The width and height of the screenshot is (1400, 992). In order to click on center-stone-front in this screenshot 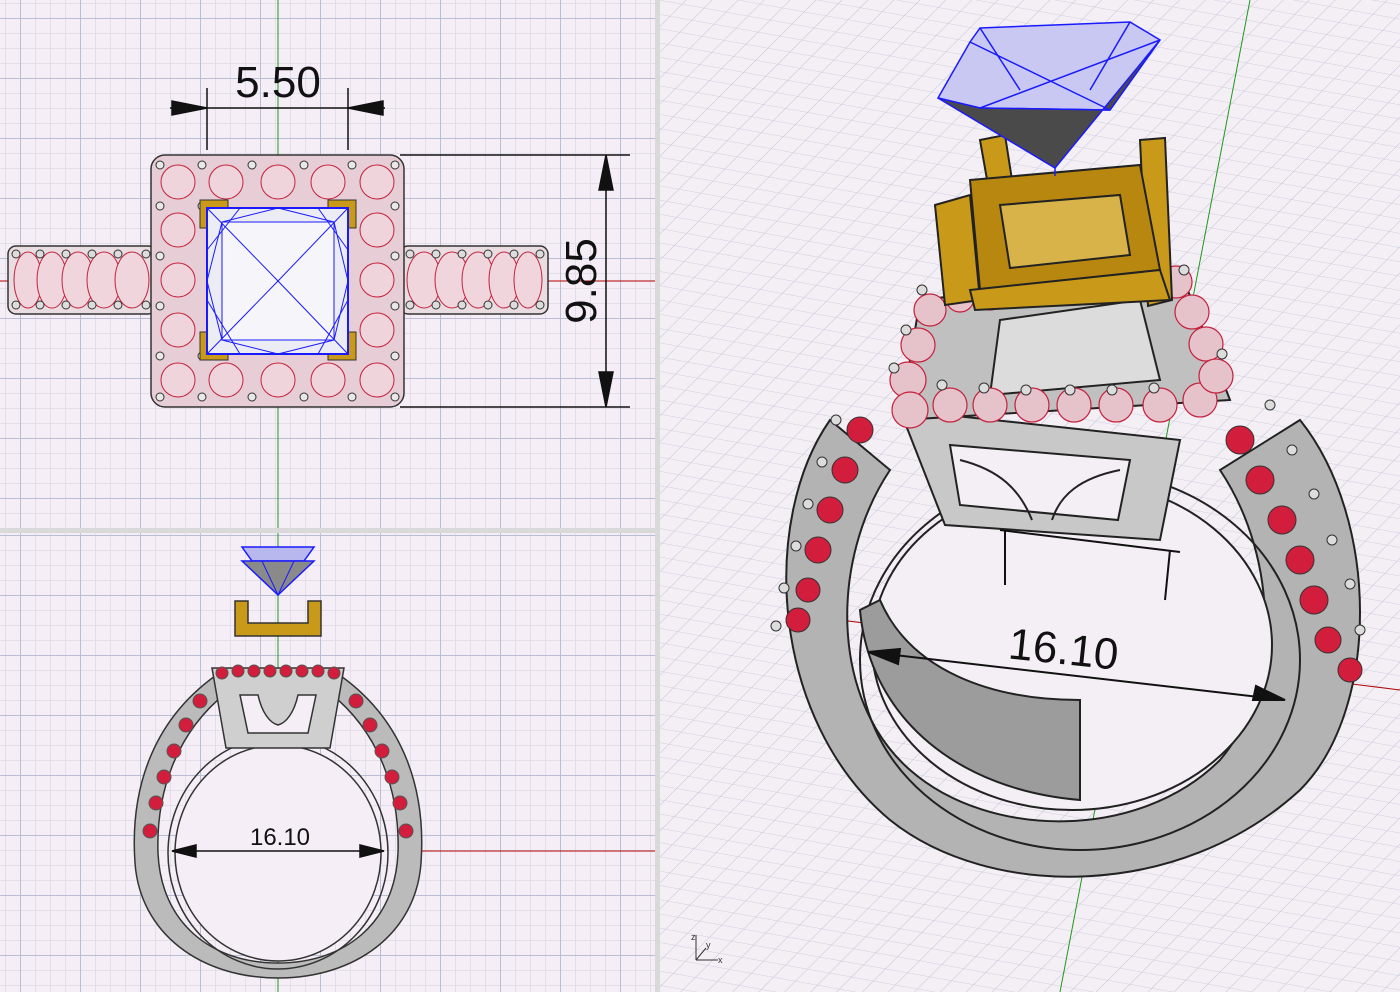, I will do `click(278, 571)`.